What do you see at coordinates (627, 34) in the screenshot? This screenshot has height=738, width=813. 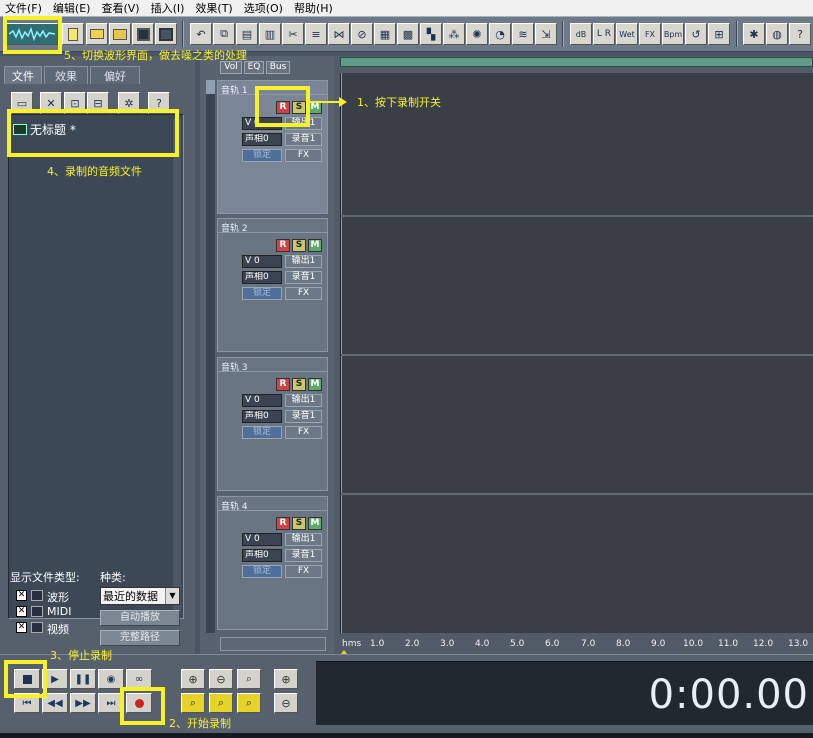 I see `wet-button: Wet` at bounding box center [627, 34].